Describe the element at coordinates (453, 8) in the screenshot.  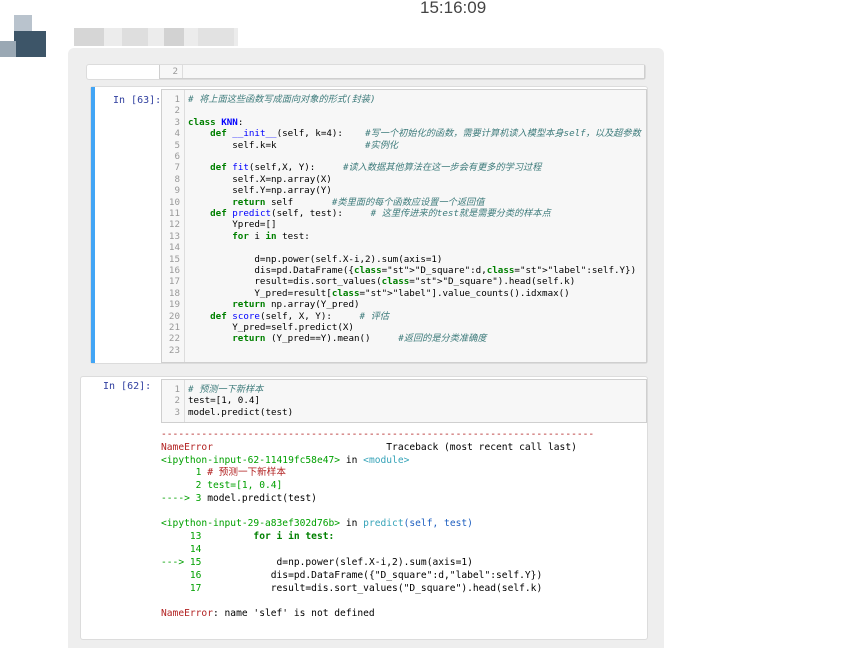
I see `clock-time: 15:16:09` at that location.